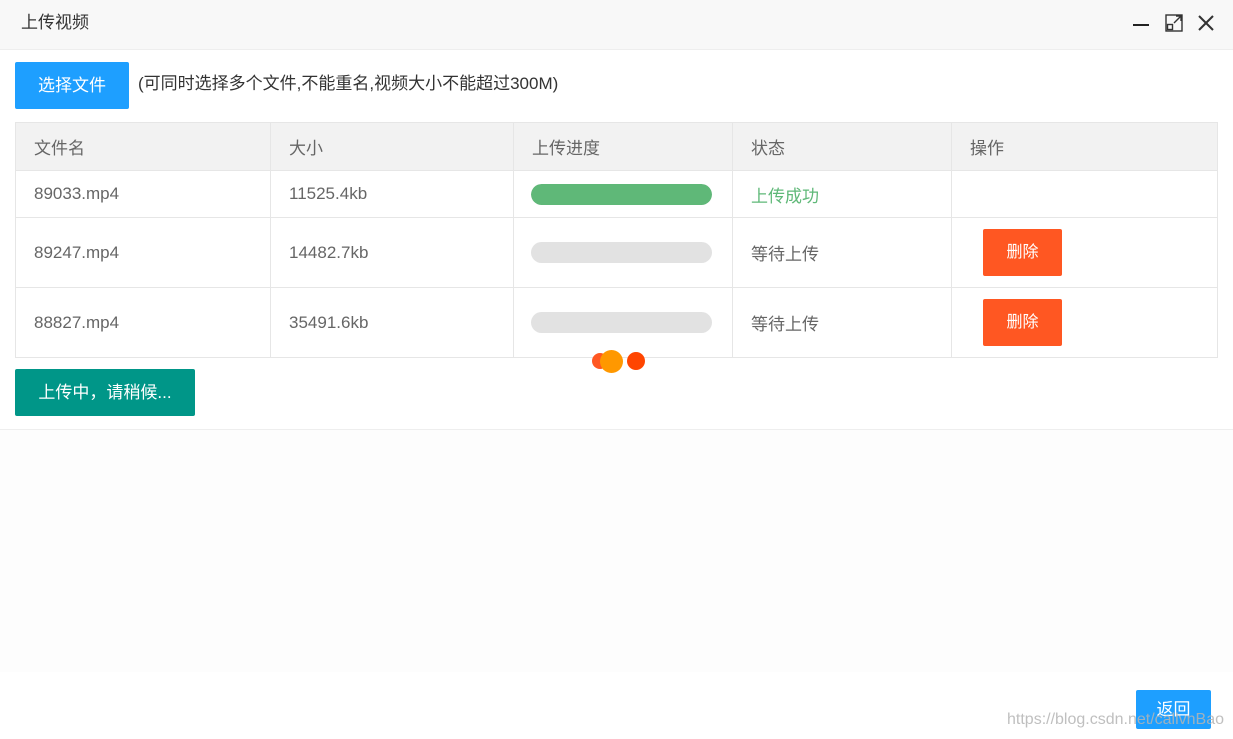  Describe the element at coordinates (1084, 194) in the screenshot. I see `action-cell` at that location.